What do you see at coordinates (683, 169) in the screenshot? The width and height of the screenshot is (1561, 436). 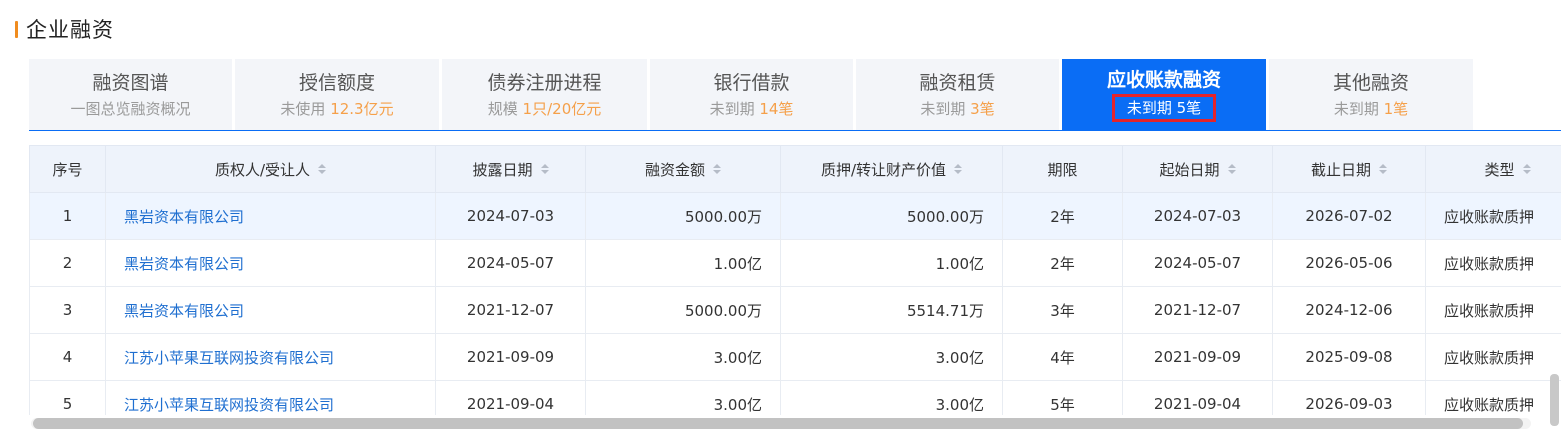 I see `col-header-amount: 融资金额` at bounding box center [683, 169].